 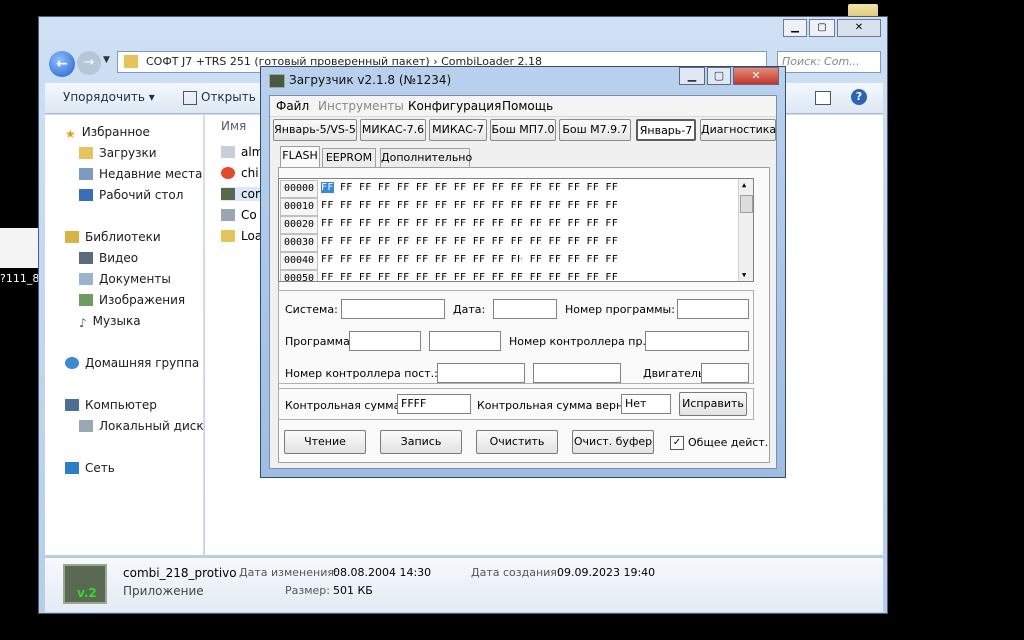 I want to click on clear-button: Очистить, so click(x=517, y=442).